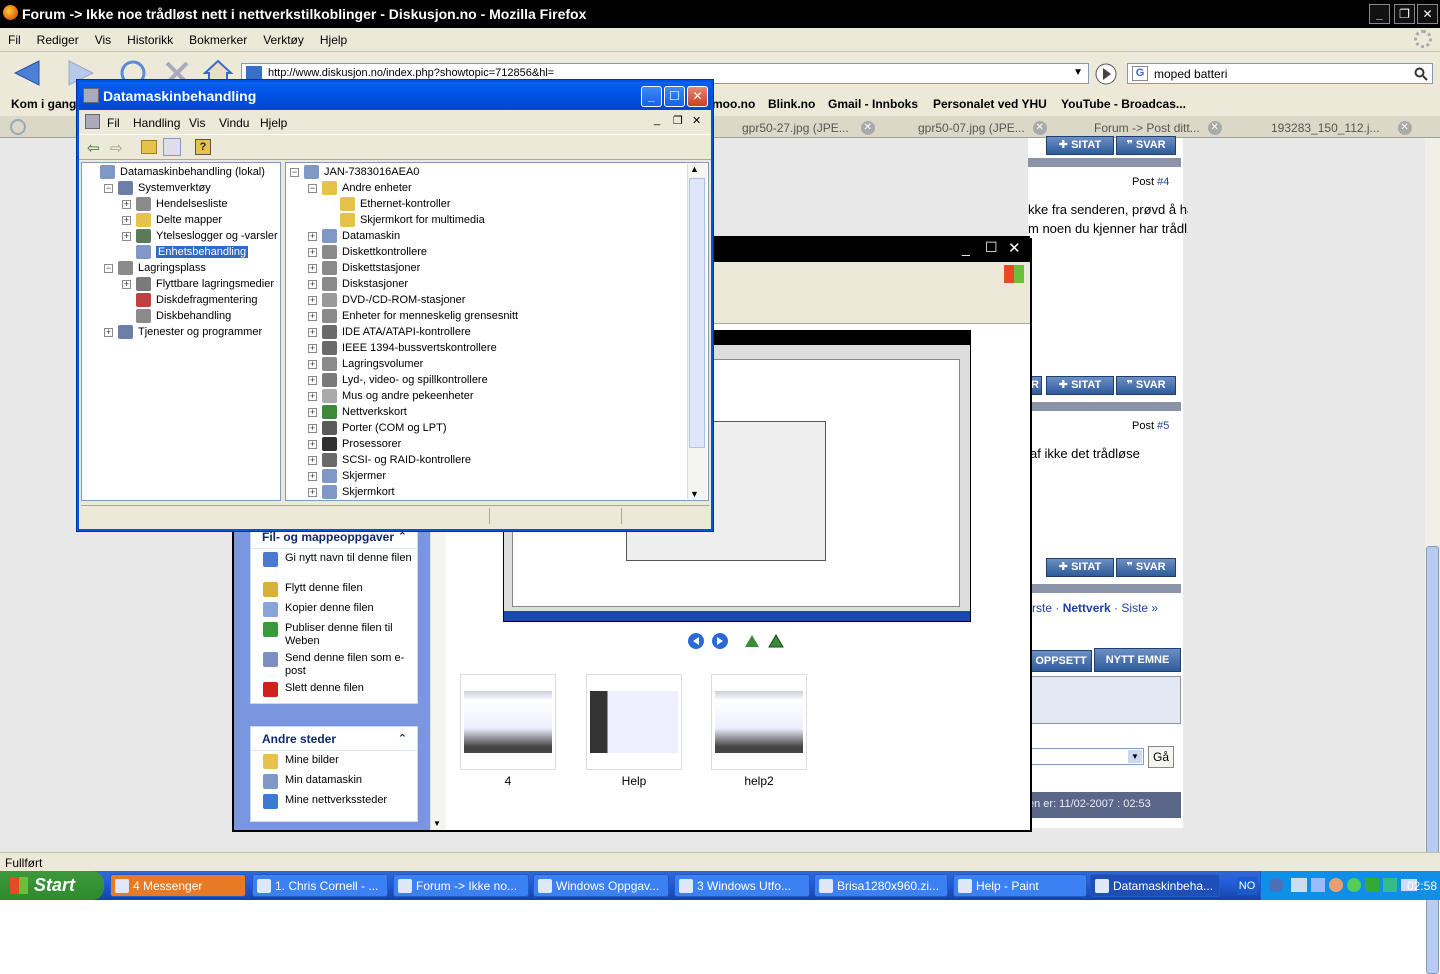 Image resolution: width=1440 pixels, height=974 pixels. What do you see at coordinates (1106, 74) in the screenshot?
I see `go-icon` at bounding box center [1106, 74].